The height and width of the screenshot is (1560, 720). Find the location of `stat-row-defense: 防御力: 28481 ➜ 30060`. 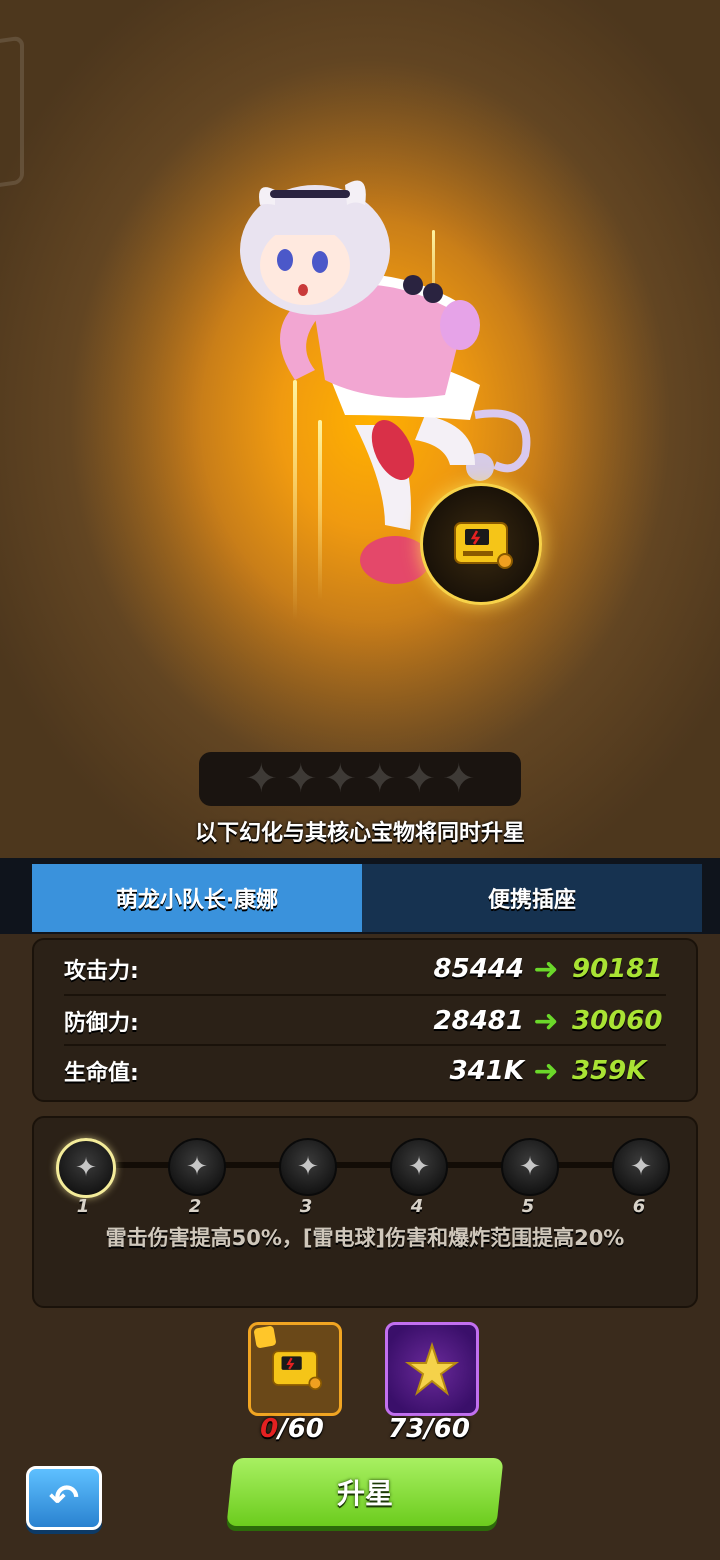

stat-row-defense: 防御力: 28481 ➜ 30060 is located at coordinates (365, 1020).